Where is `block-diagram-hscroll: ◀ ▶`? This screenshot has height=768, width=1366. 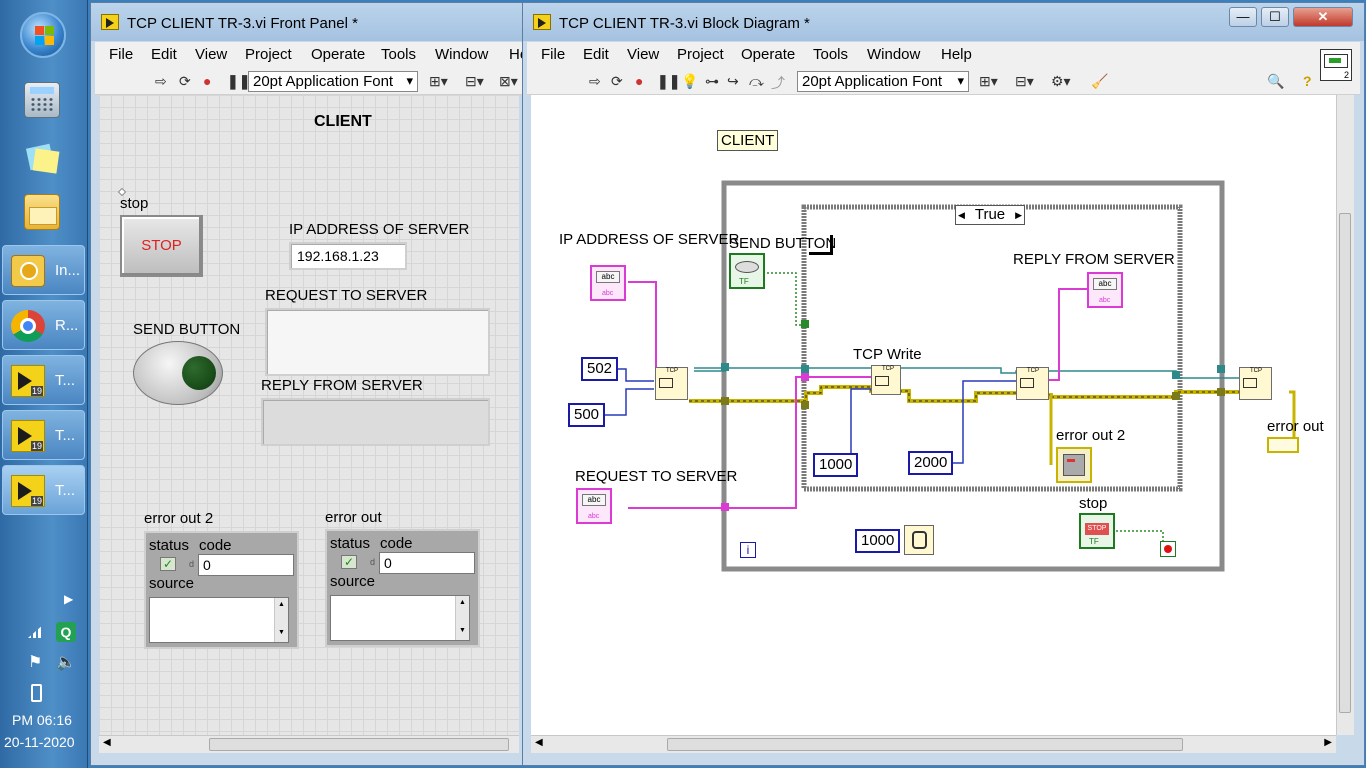 block-diagram-hscroll: ◀ ▶ is located at coordinates (933, 744).